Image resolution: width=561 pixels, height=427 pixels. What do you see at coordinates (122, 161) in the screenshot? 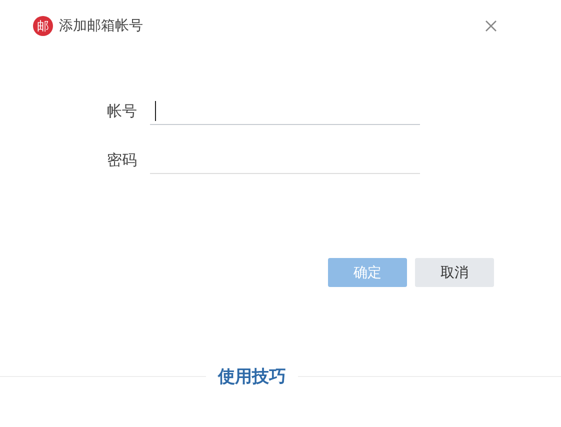
I see `field-label: 密码` at bounding box center [122, 161].